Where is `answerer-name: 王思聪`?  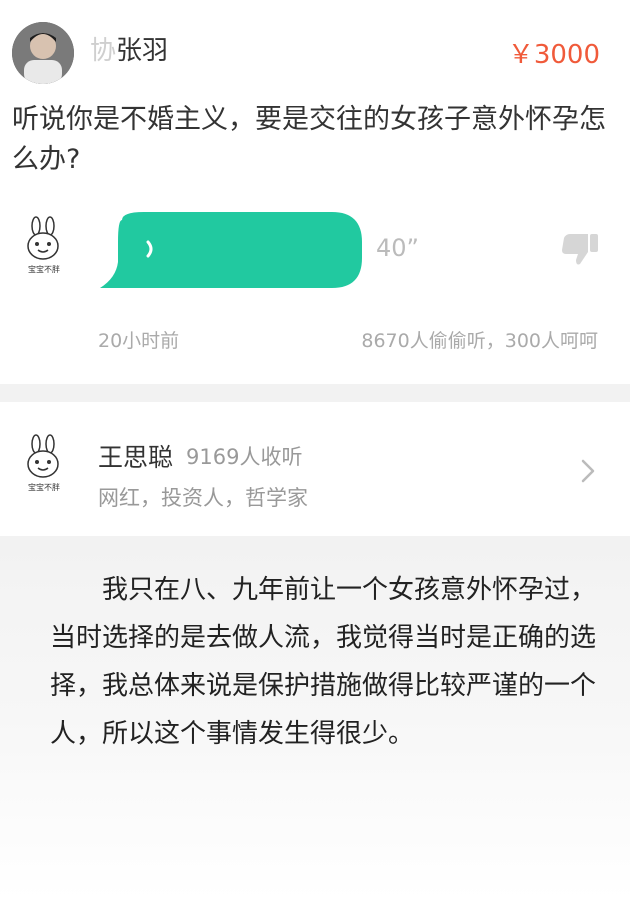
answerer-name: 王思聪 is located at coordinates (135, 456).